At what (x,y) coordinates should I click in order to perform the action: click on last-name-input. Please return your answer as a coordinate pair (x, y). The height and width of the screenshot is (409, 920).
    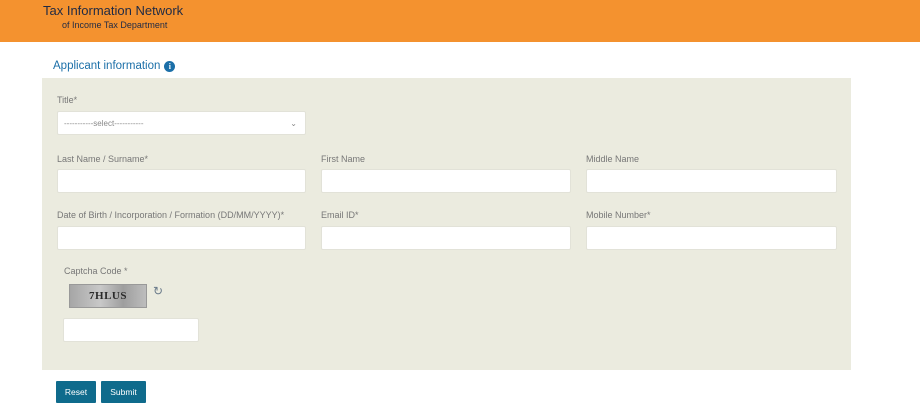
    Looking at the image, I should click on (181, 181).